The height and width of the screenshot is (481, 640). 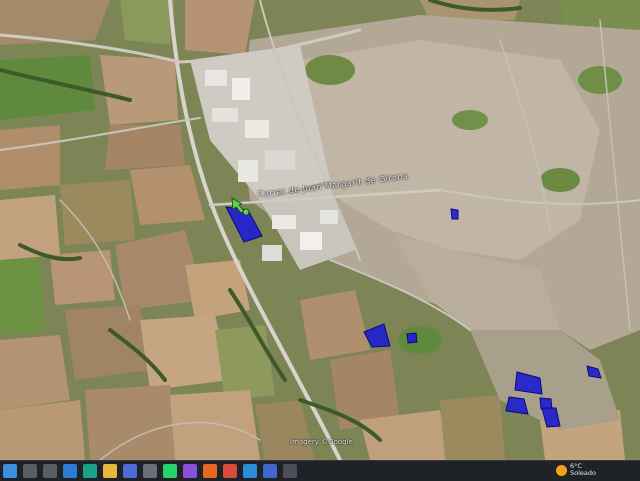 What do you see at coordinates (70, 471) in the screenshot?
I see `photos-icon` at bounding box center [70, 471].